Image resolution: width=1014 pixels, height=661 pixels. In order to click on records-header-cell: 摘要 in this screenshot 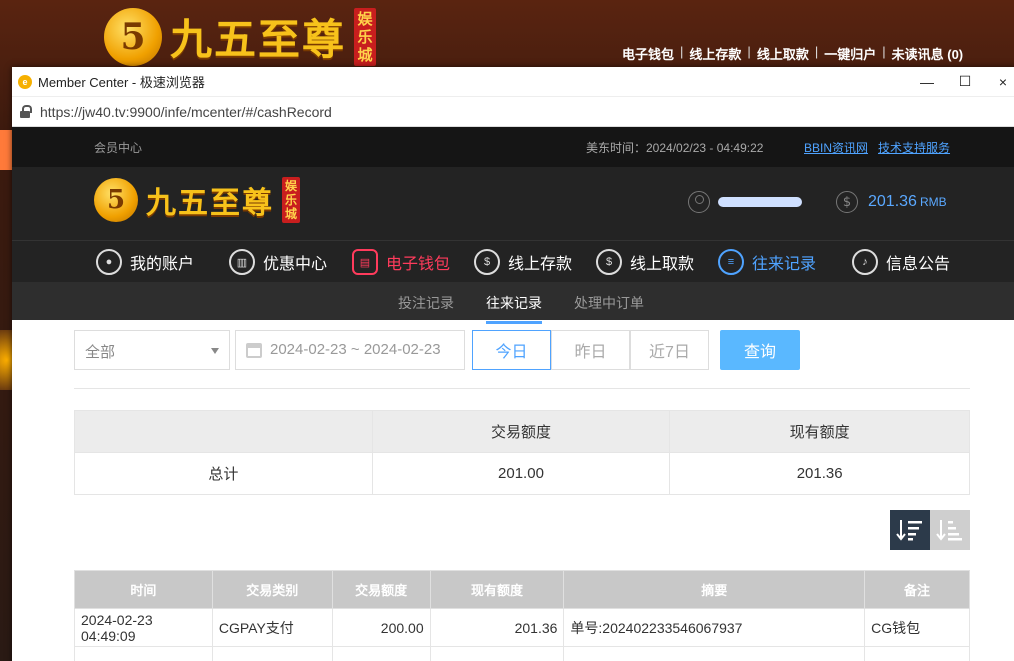, I will do `click(714, 589)`.